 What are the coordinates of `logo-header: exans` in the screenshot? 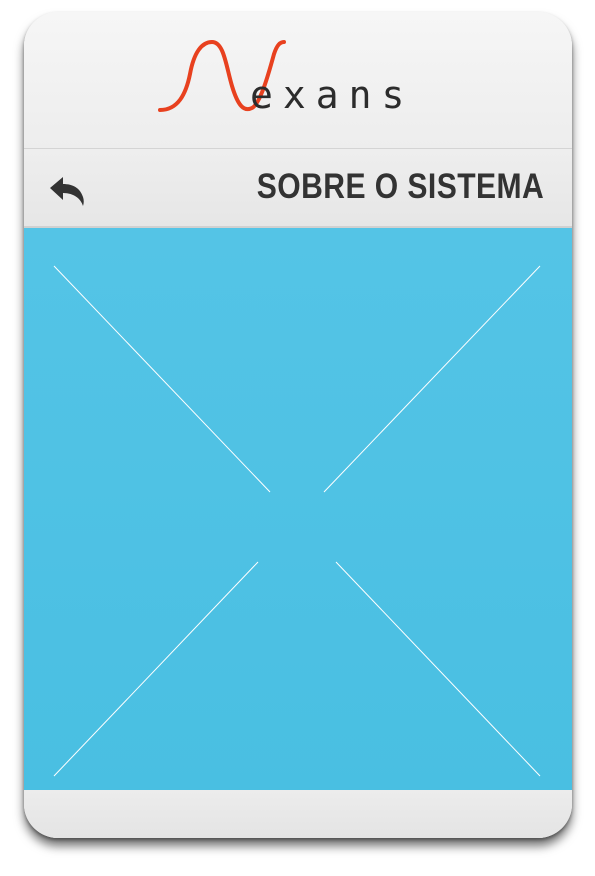 It's located at (298, 80).